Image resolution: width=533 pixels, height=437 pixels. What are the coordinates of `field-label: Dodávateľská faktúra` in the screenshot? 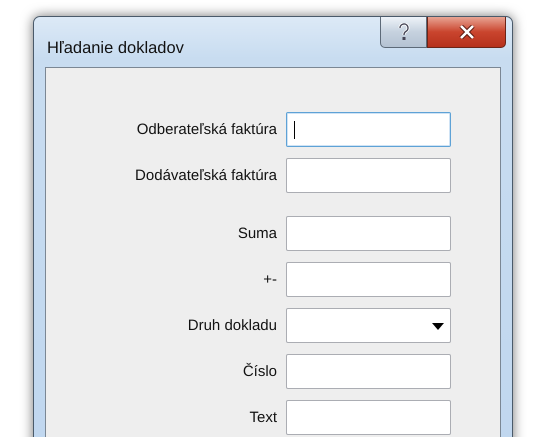 It's located at (206, 175).